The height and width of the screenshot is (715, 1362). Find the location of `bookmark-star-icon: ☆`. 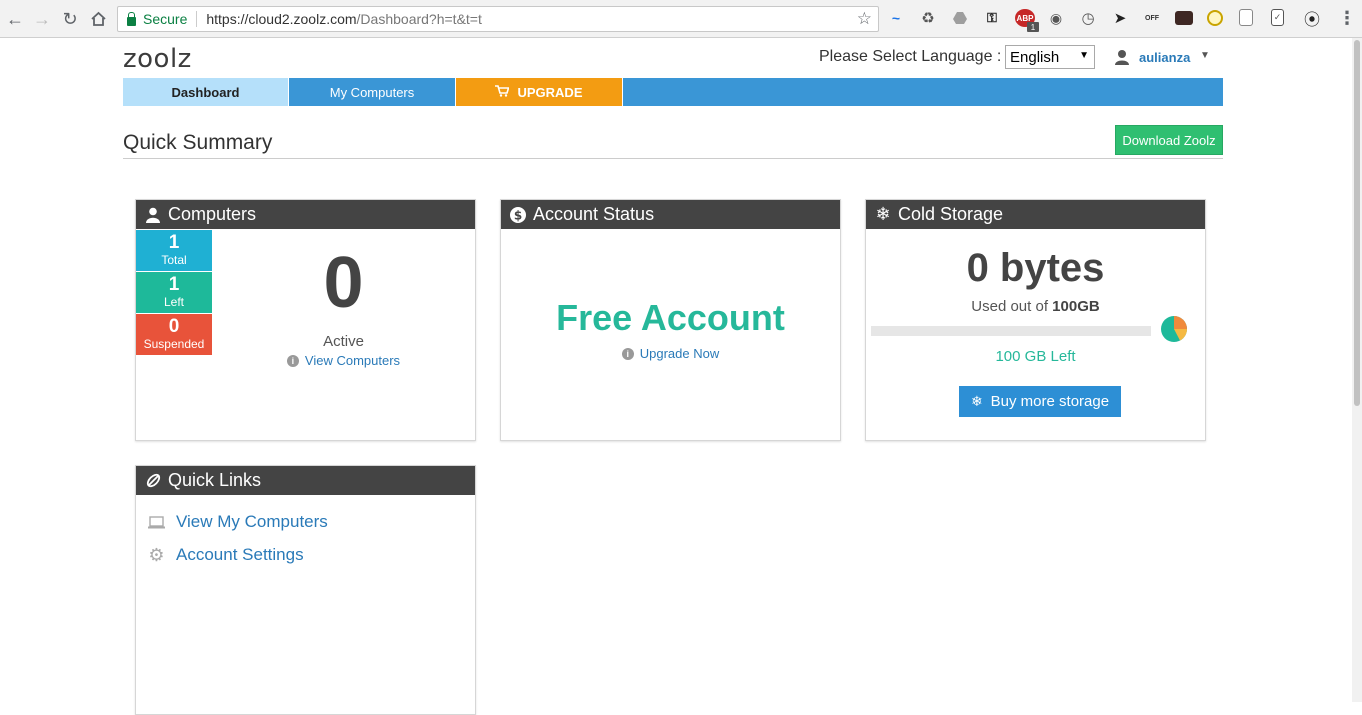

bookmark-star-icon: ☆ is located at coordinates (864, 19).